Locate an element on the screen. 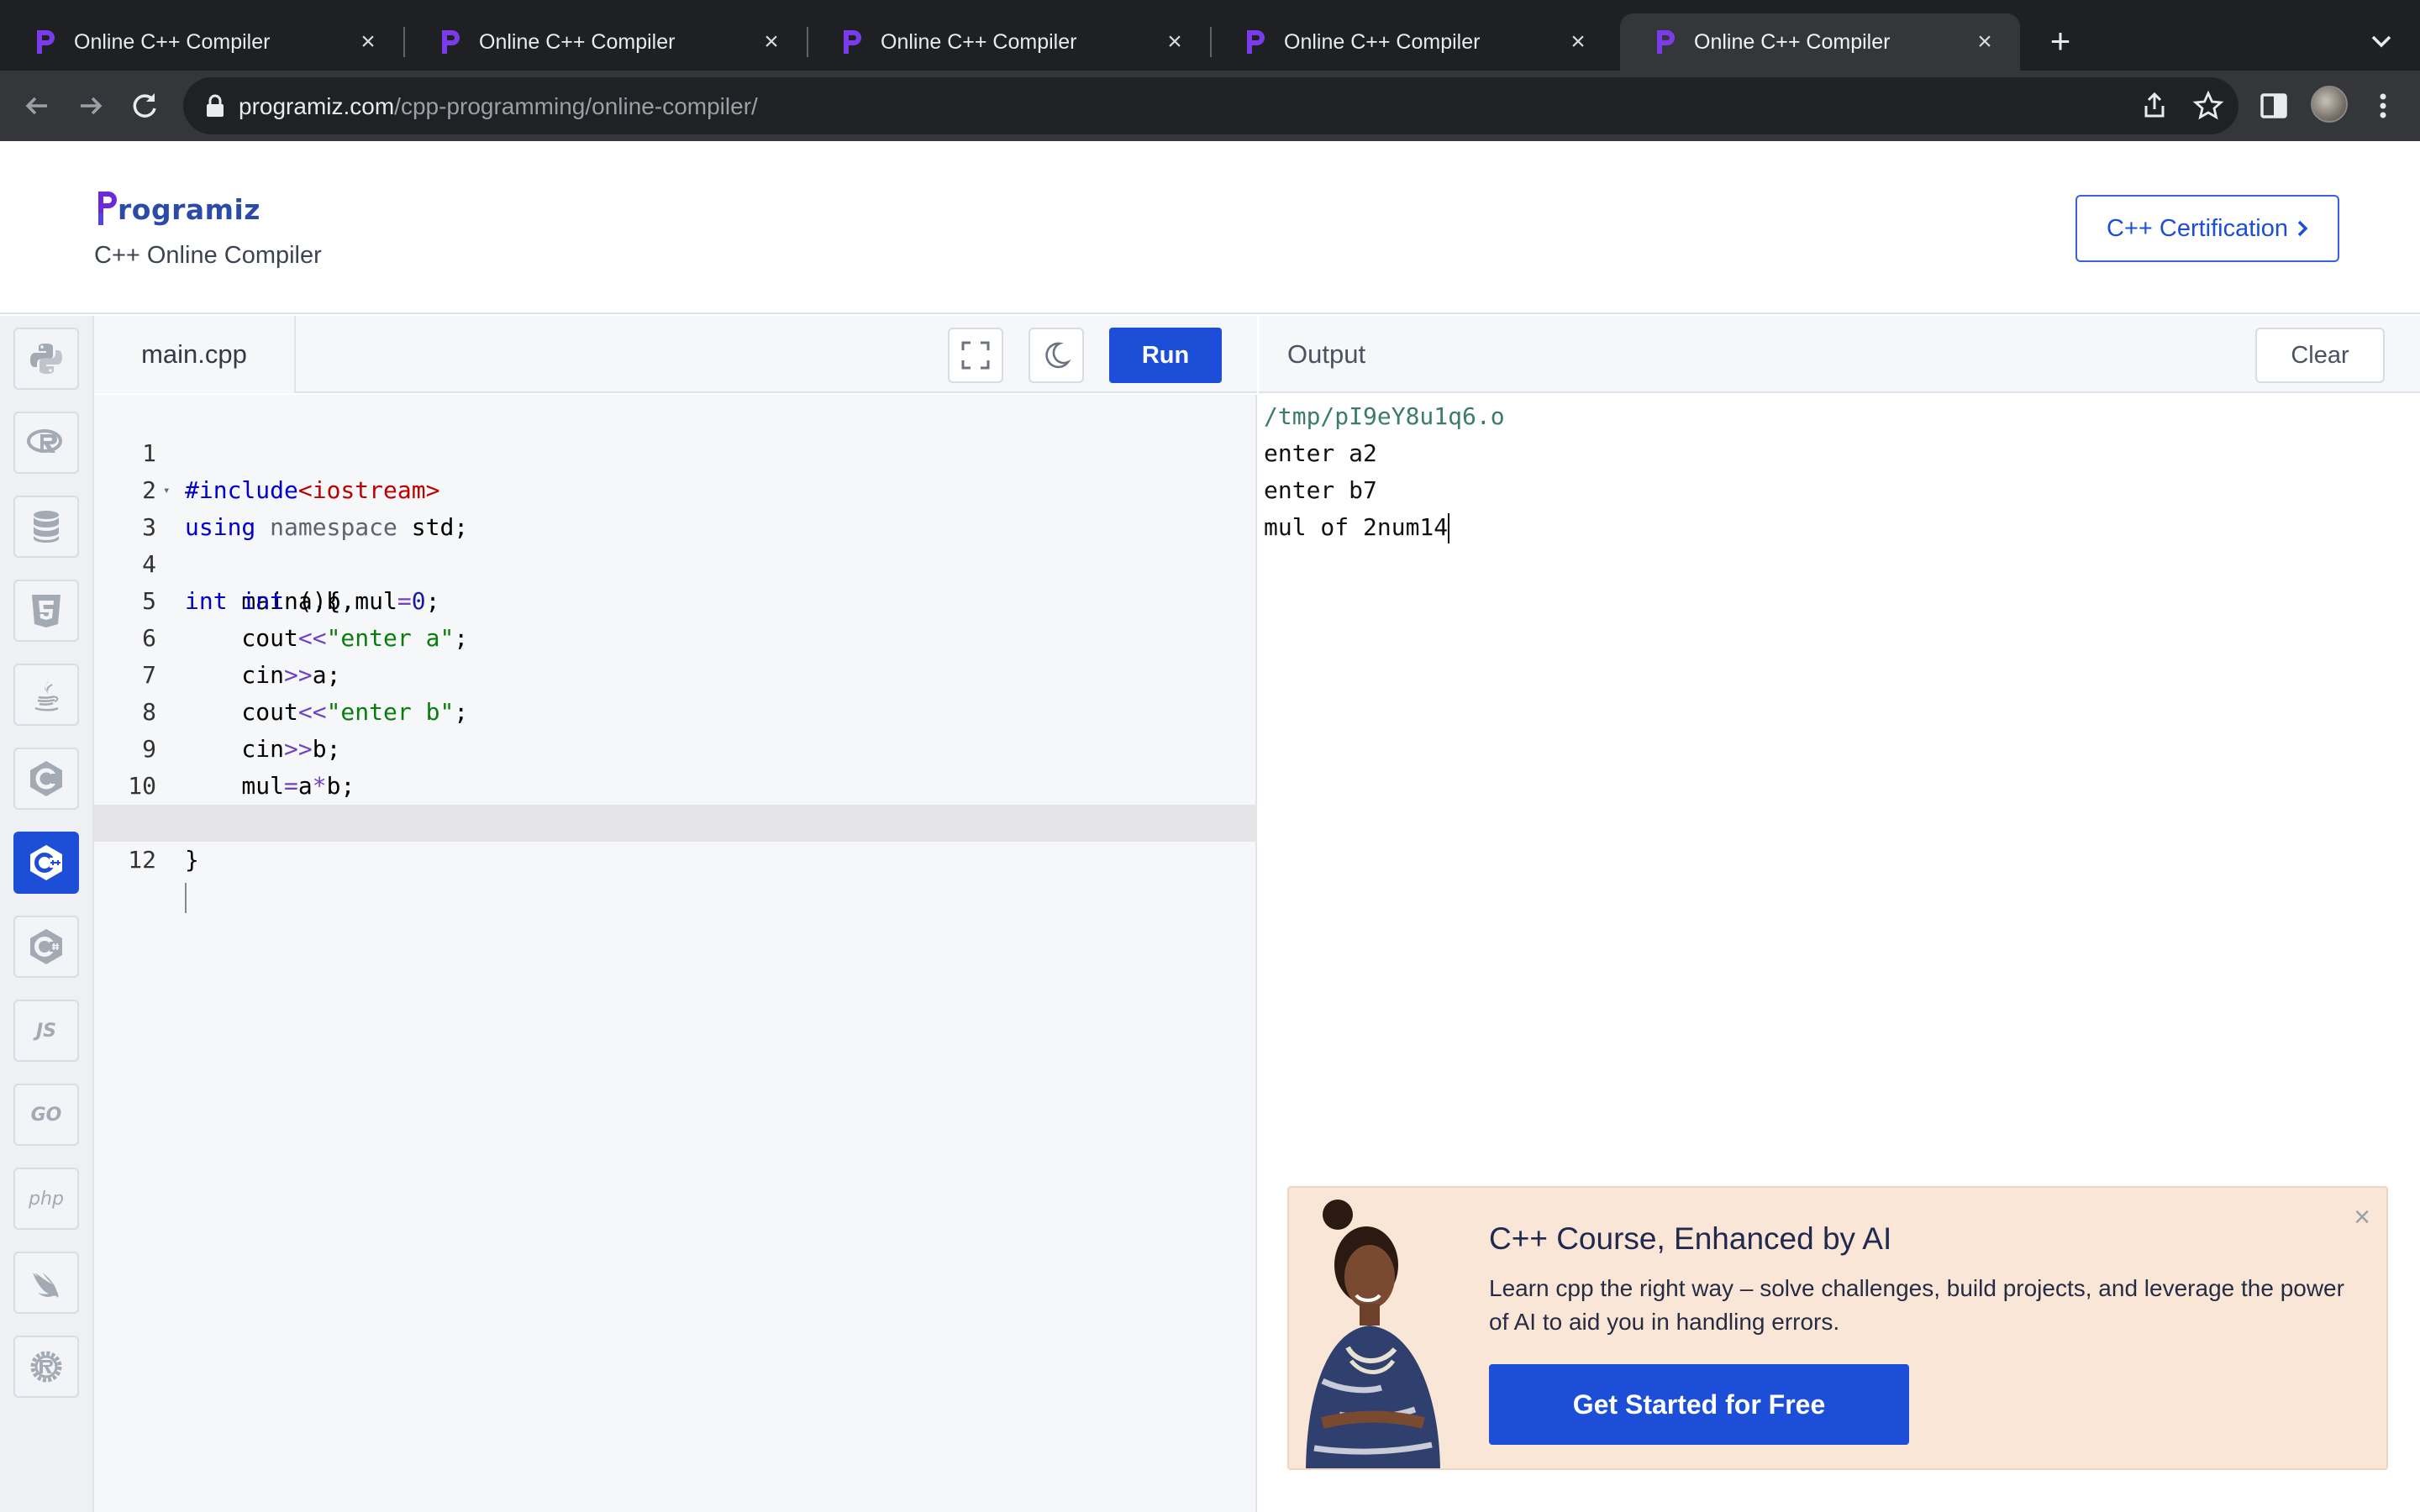 This screenshot has width=2420, height=1512. code-line: 8 cin>>b; is located at coordinates (675, 710).